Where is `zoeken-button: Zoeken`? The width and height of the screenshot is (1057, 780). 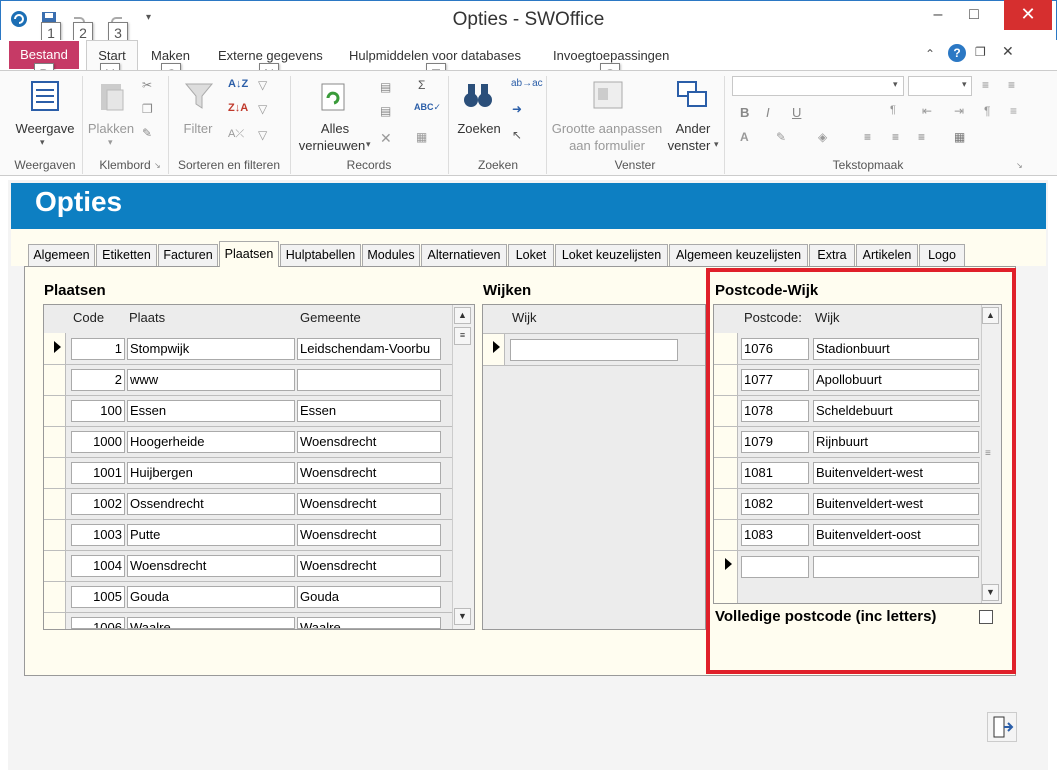
zoeken-button: Zoeken is located at coordinates (479, 128).